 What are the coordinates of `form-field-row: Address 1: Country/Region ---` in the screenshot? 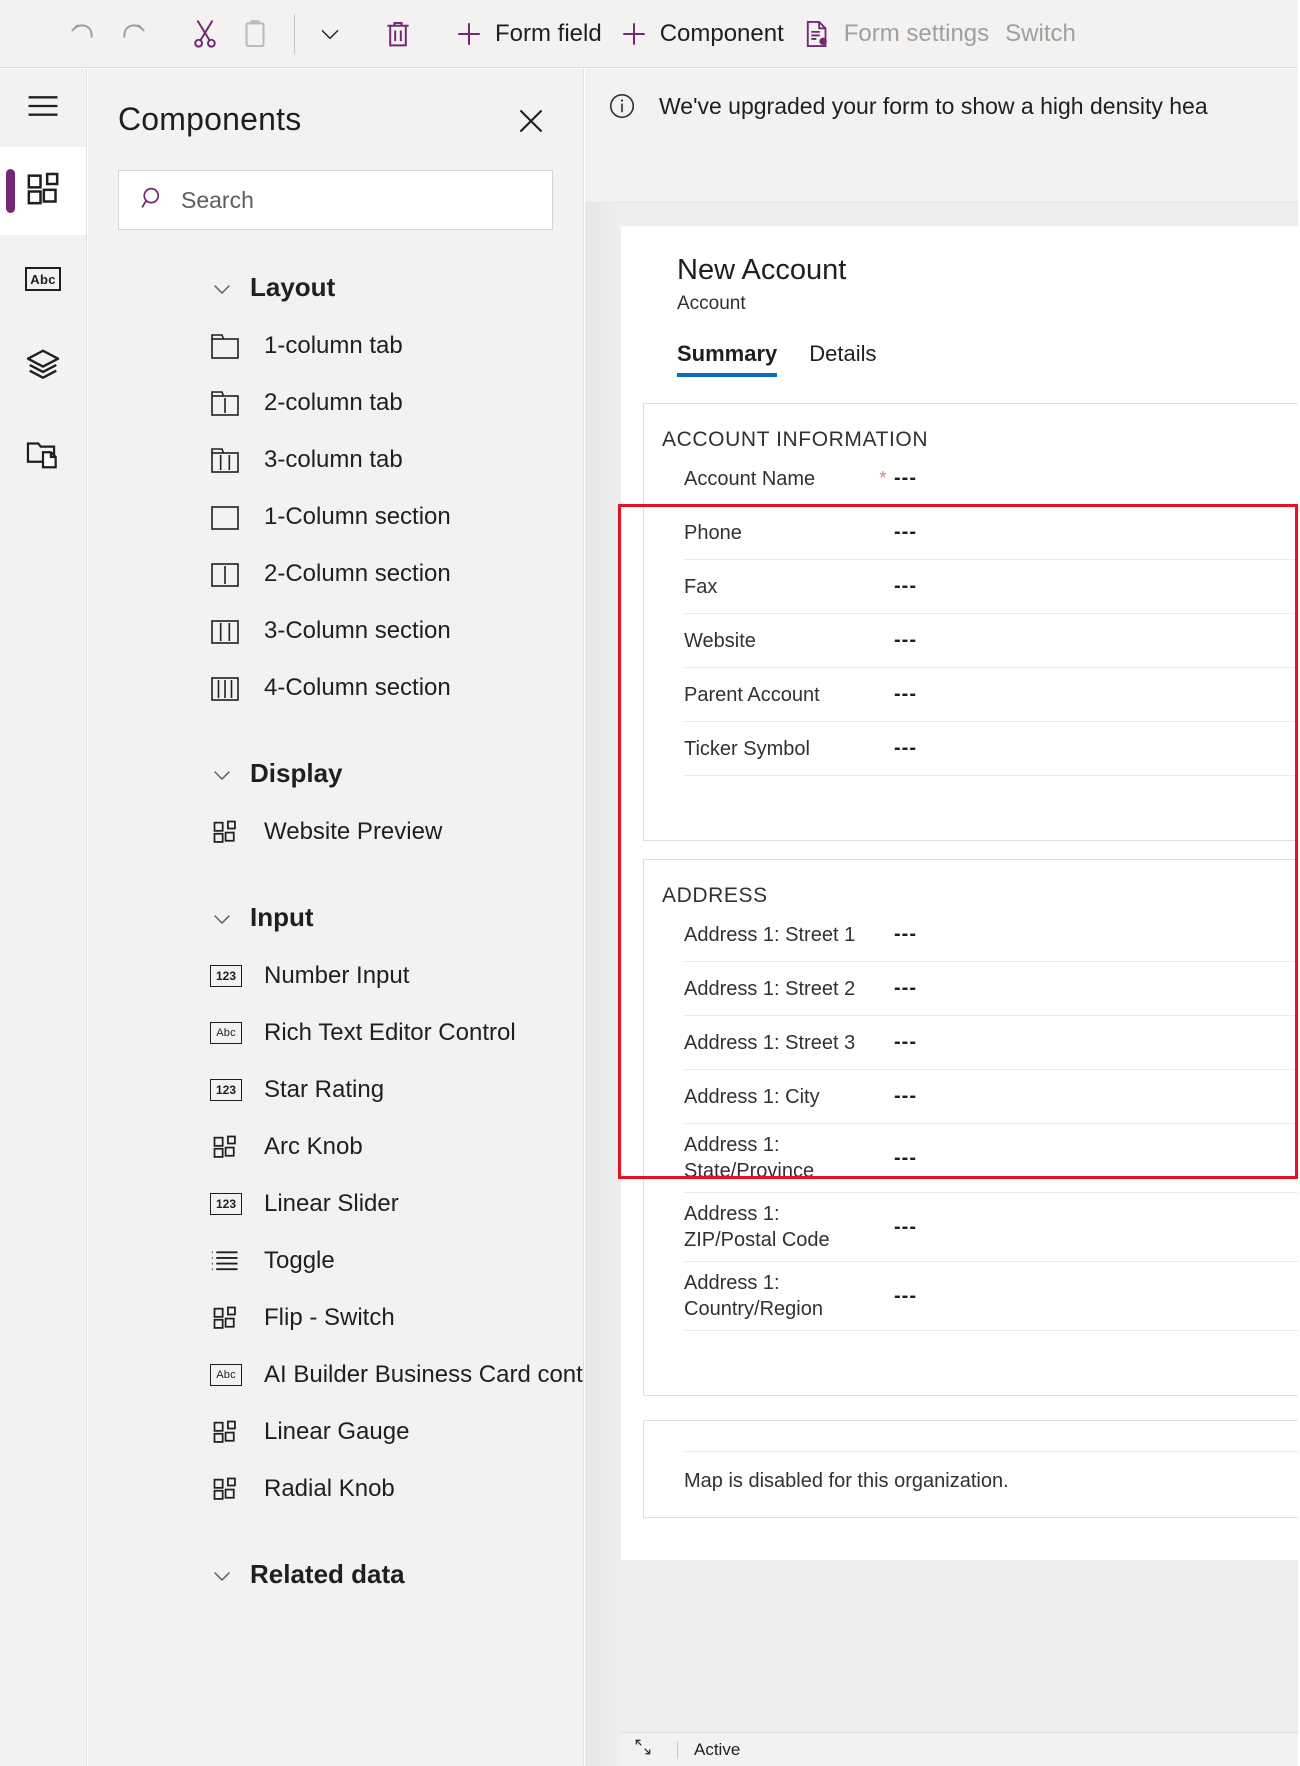 It's located at (991, 1296).